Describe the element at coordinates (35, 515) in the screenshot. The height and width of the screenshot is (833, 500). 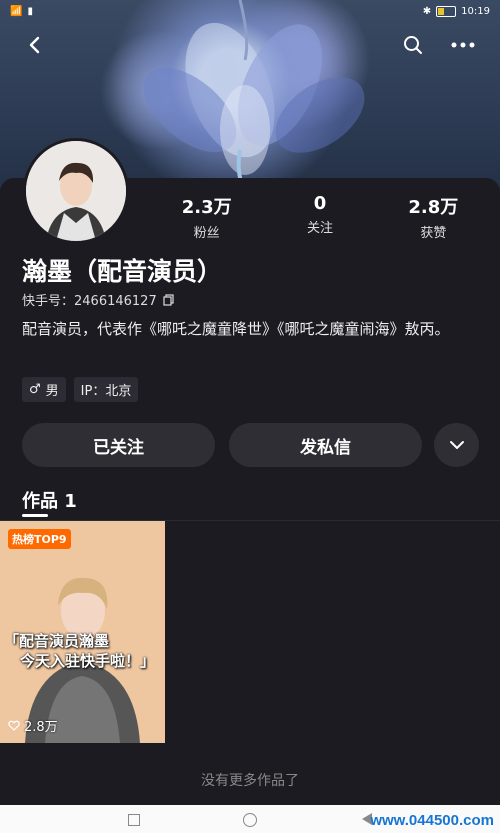
I see `tab-underline` at that location.